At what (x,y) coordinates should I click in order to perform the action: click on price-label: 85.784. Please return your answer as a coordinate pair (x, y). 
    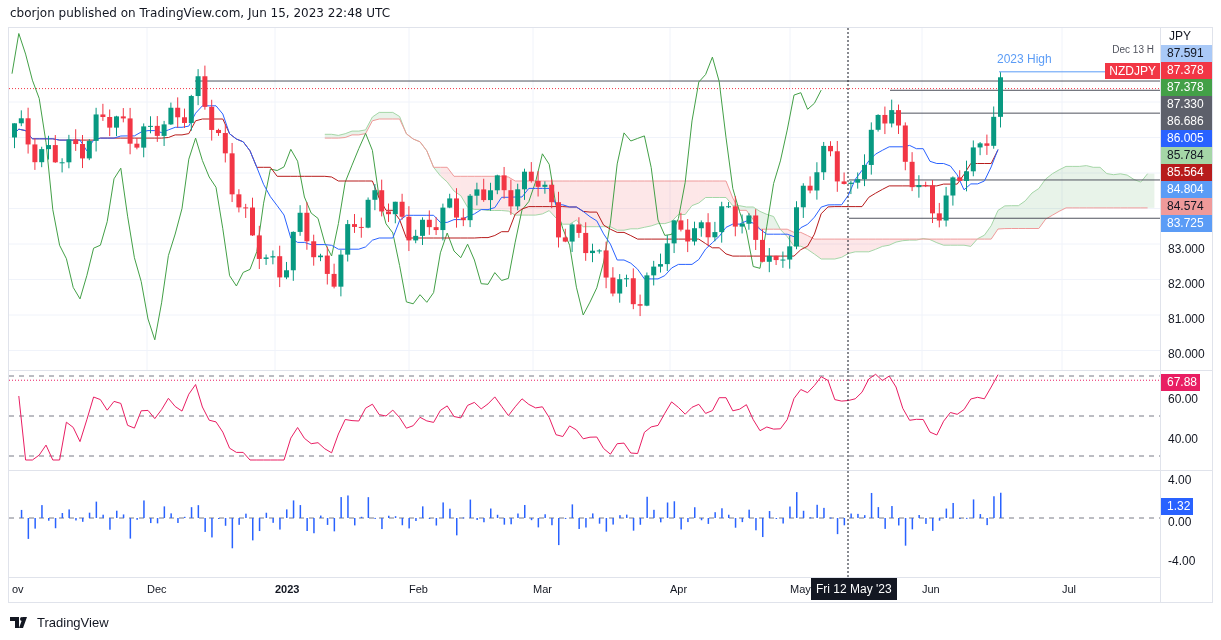
    Looking at the image, I should click on (1186, 155).